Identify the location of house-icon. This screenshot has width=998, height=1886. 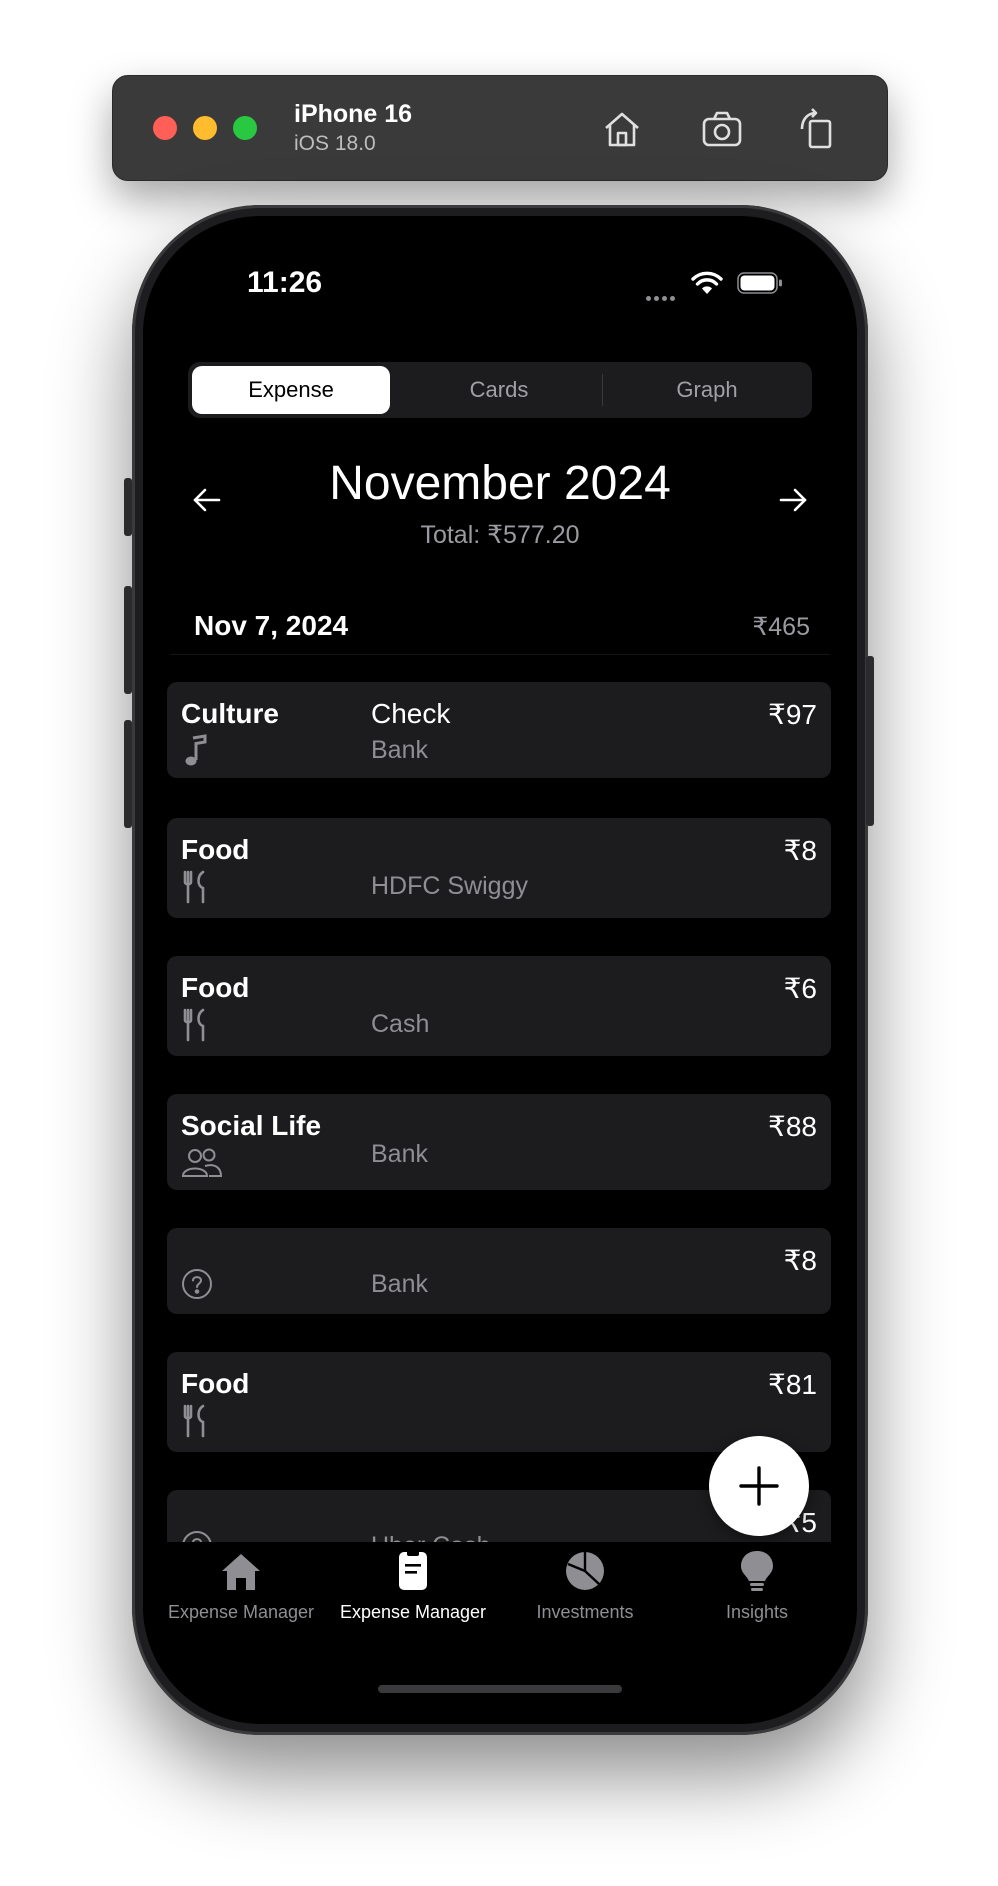
(241, 1572).